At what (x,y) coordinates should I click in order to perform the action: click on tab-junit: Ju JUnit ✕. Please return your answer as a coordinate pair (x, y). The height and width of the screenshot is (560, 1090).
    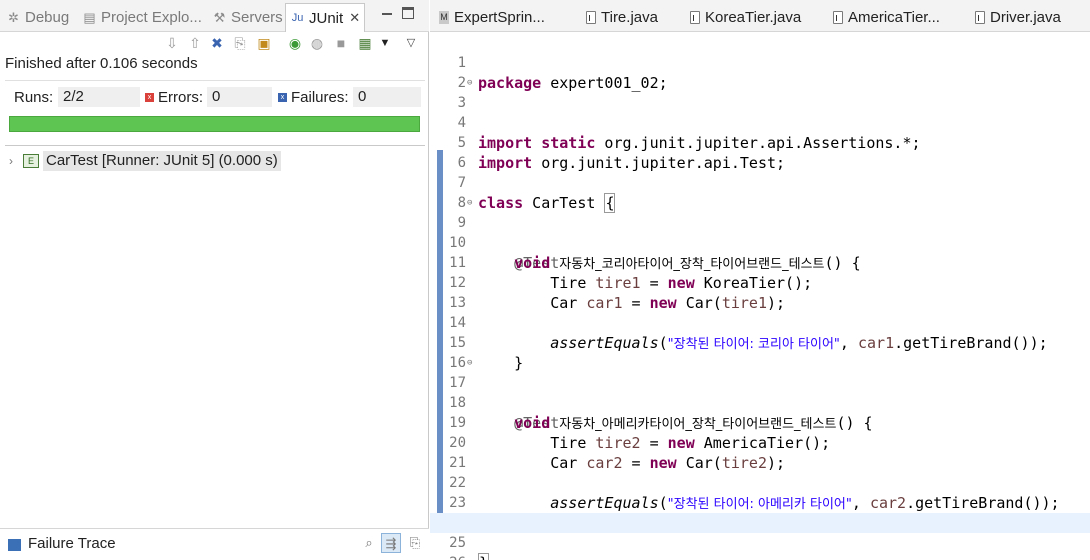
    Looking at the image, I should click on (325, 17).